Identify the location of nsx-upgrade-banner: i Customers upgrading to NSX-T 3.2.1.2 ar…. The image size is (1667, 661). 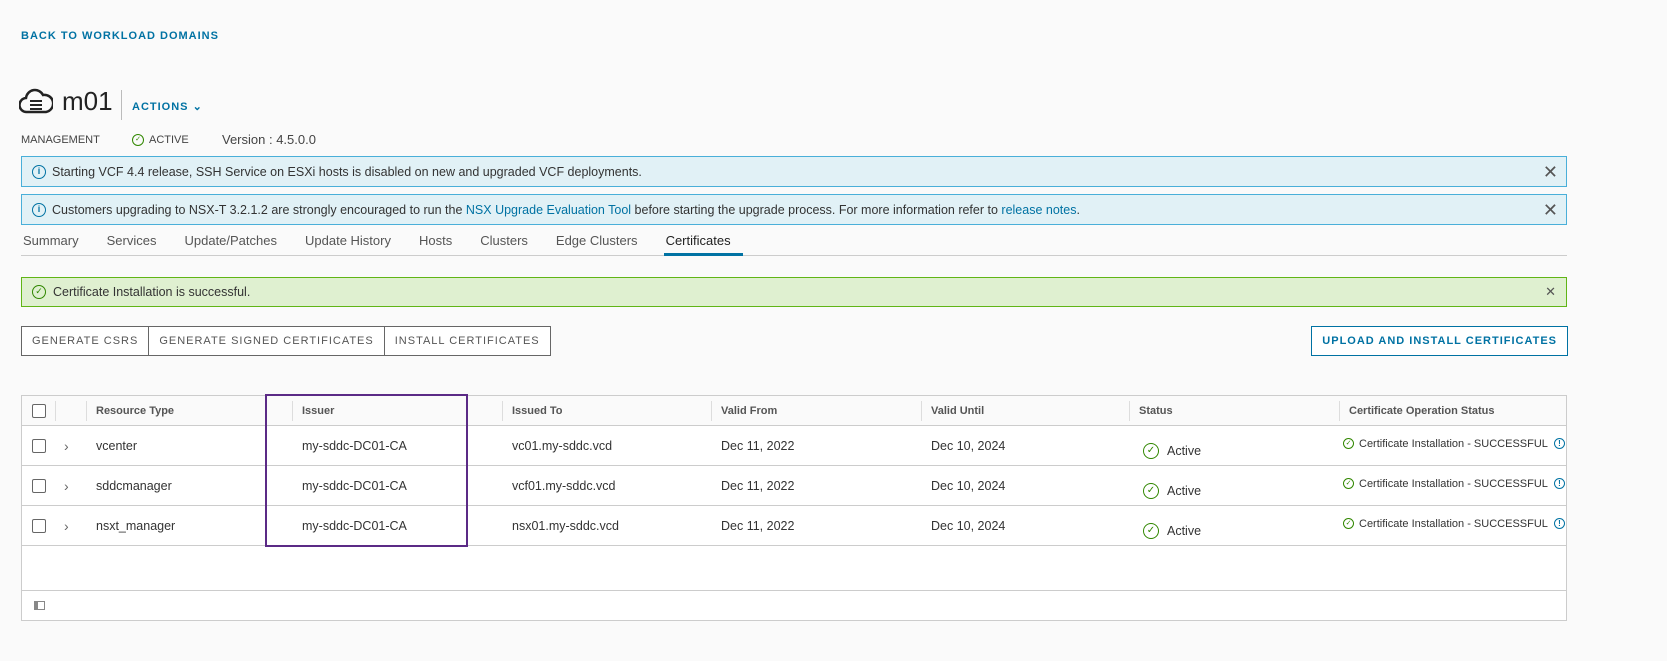
(794, 209).